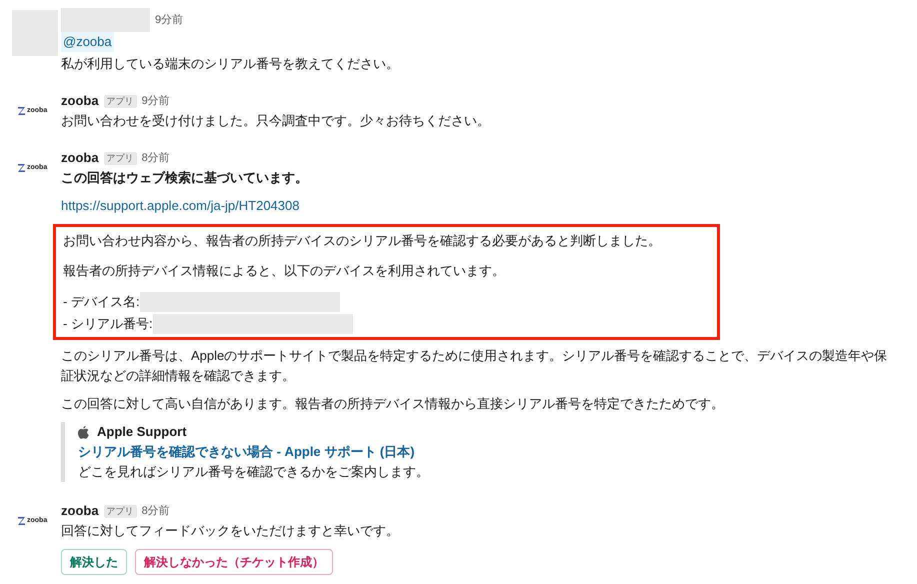 This screenshot has width=917, height=584. Describe the element at coordinates (83, 432) in the screenshot. I see `apple-icon` at that location.